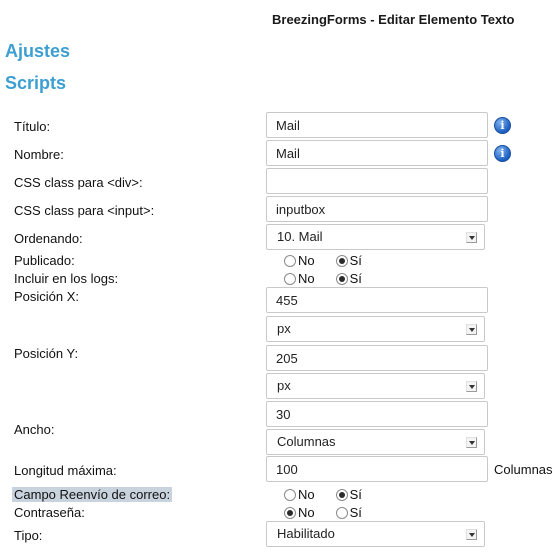 Image resolution: width=556 pixels, height=552 pixels. I want to click on css-div-input, so click(377, 181).